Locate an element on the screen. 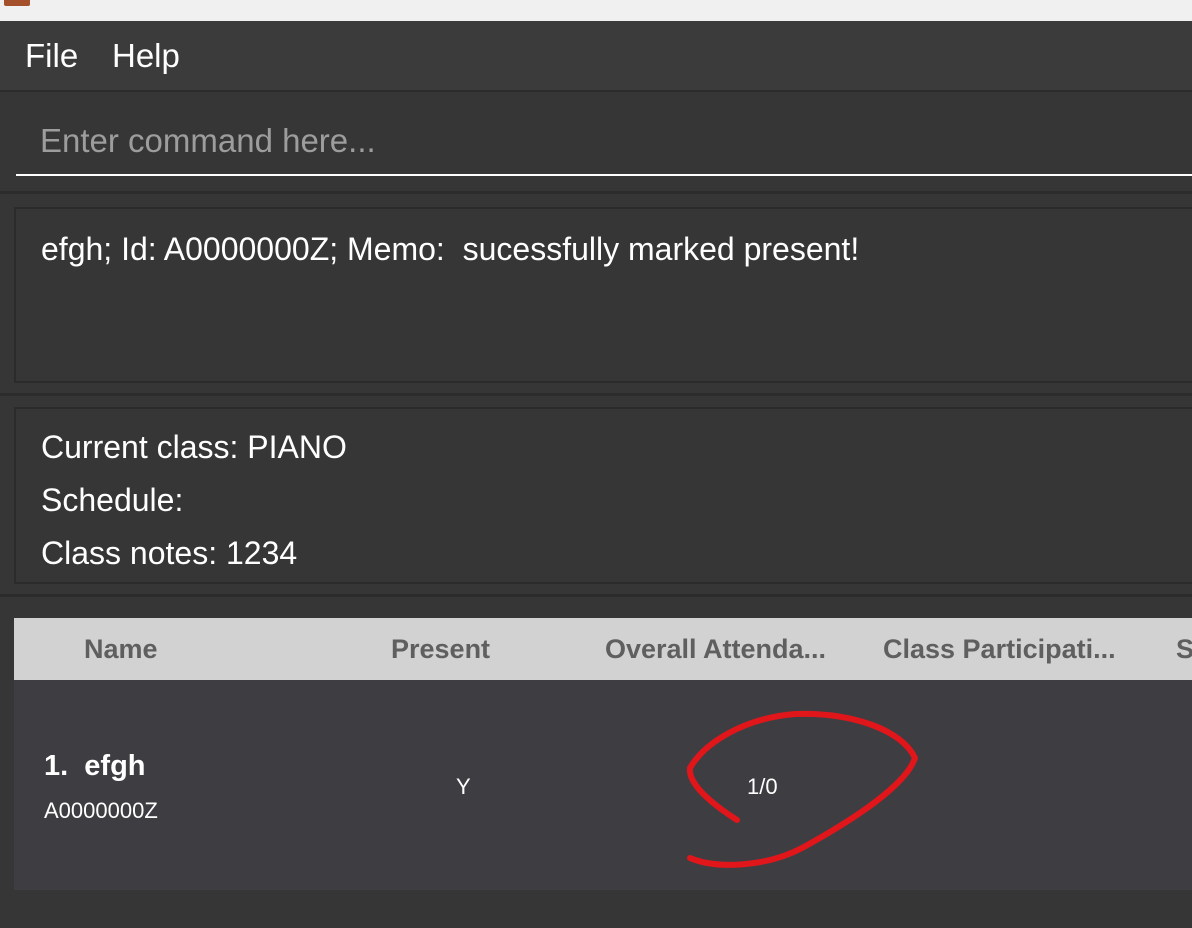  command-area is located at coordinates (596, 144).